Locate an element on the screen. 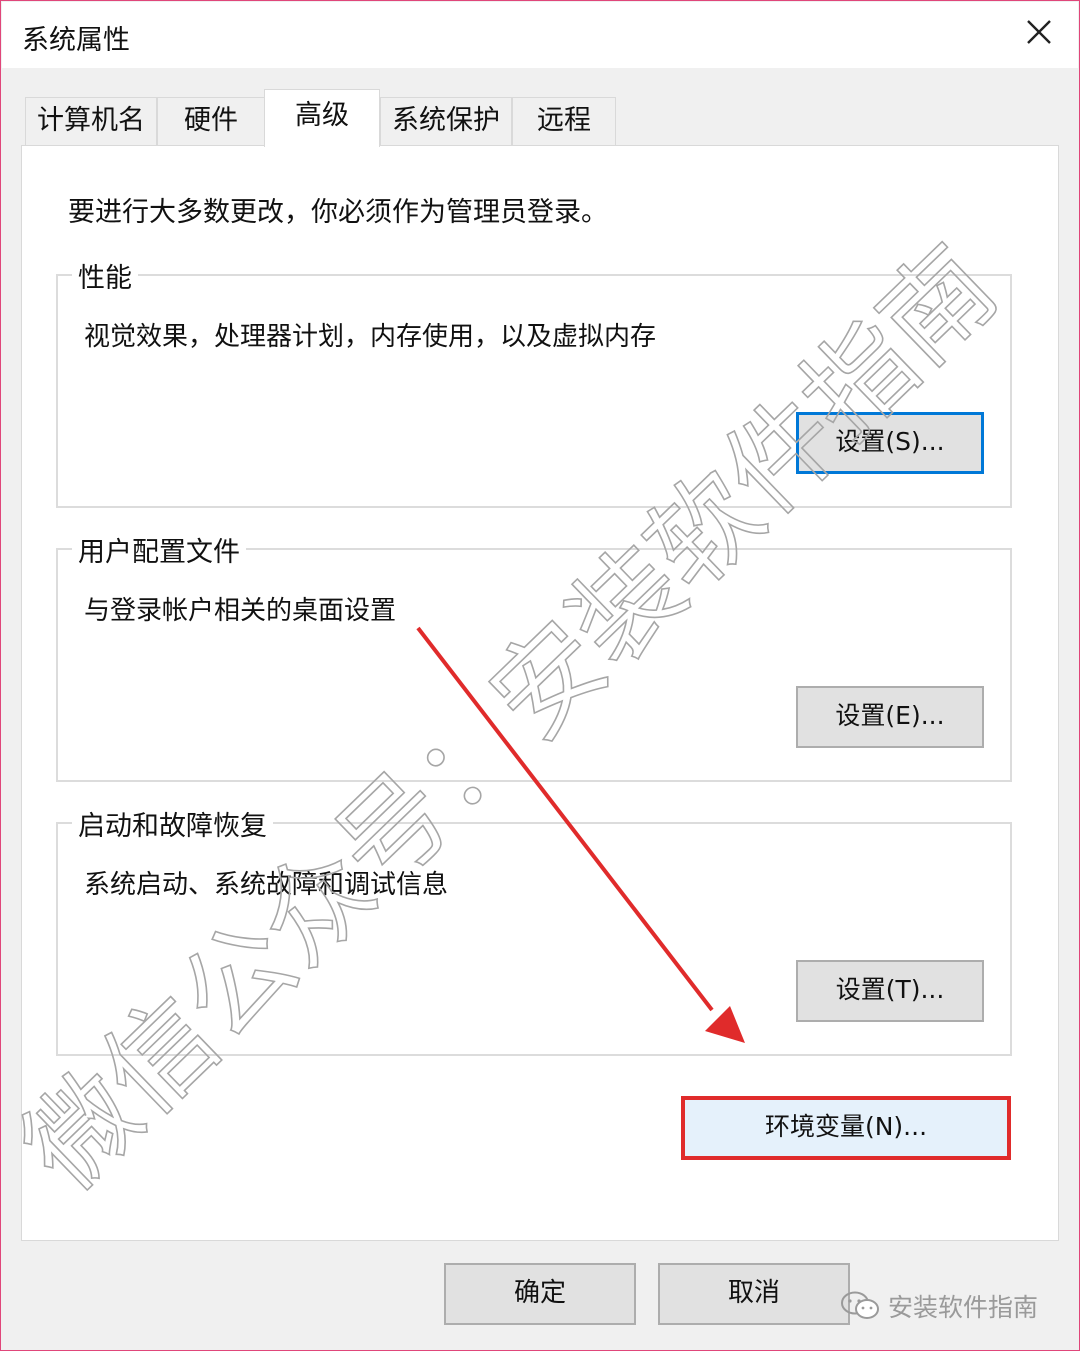 Image resolution: width=1080 pixels, height=1351 pixels. brand-name: 安装软件指南 is located at coordinates (963, 1307).